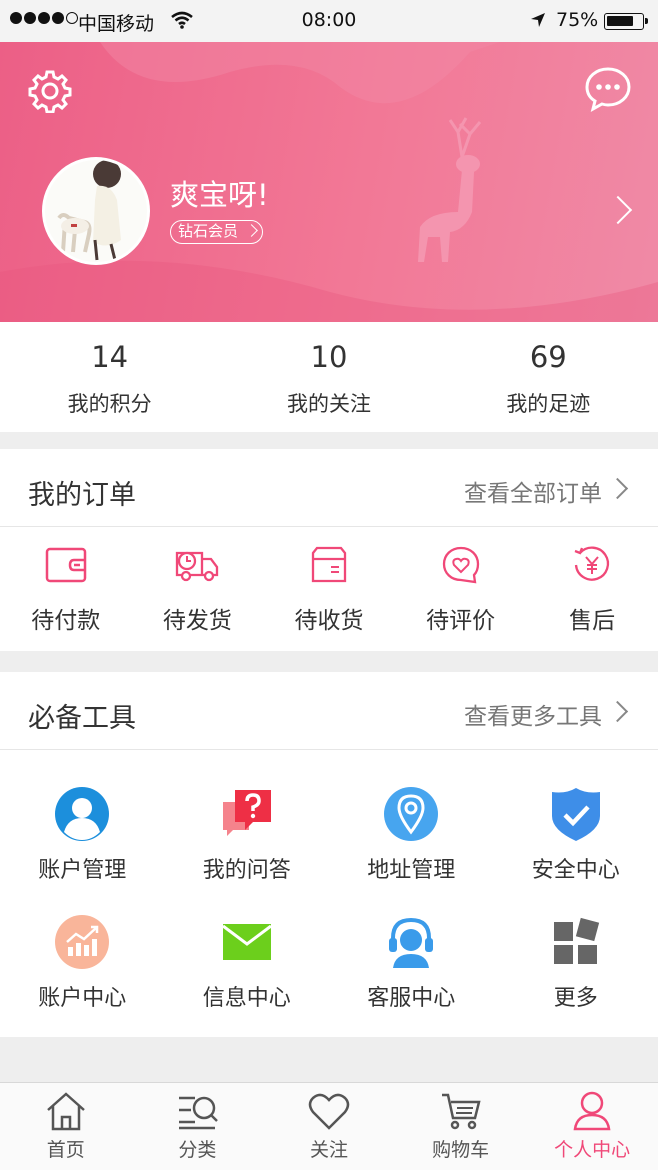 The height and width of the screenshot is (1170, 658). Describe the element at coordinates (626, 21) in the screenshot. I see `battery-icon` at that location.